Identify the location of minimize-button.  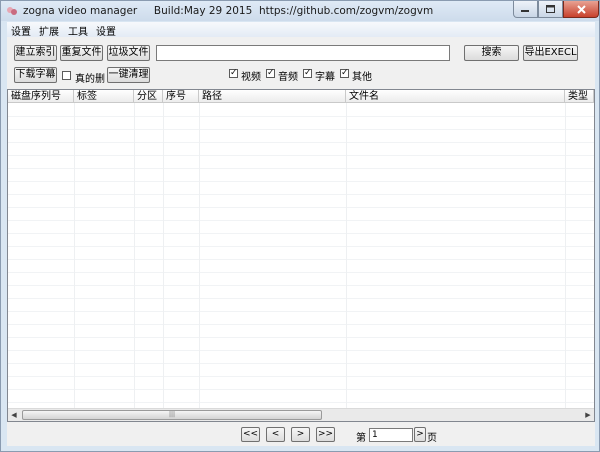
(525, 9).